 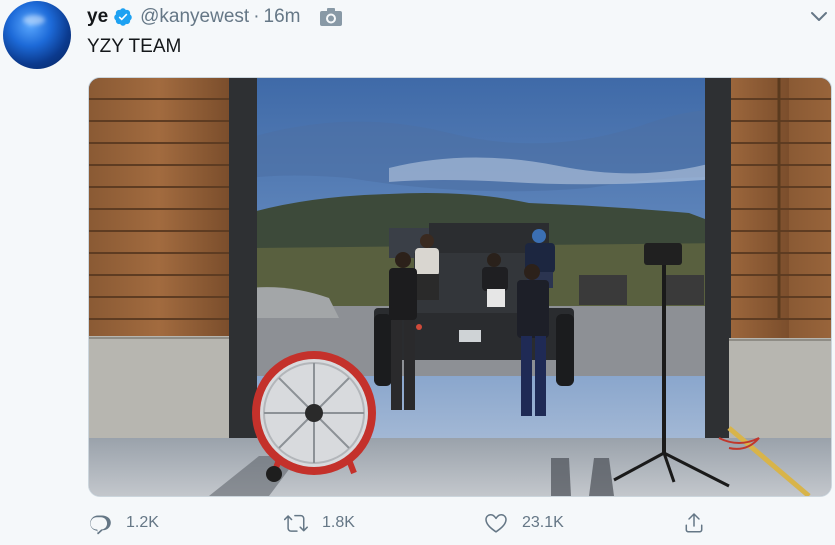 What do you see at coordinates (694, 523) in the screenshot?
I see `share-icon` at bounding box center [694, 523].